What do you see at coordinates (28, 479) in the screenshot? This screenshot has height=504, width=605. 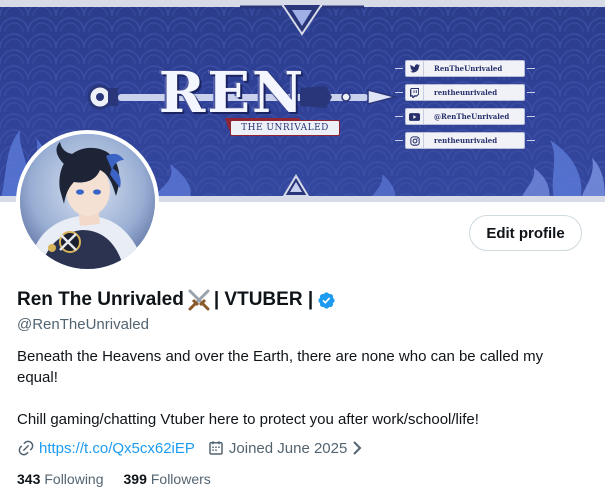 I see `following-count: 343` at bounding box center [28, 479].